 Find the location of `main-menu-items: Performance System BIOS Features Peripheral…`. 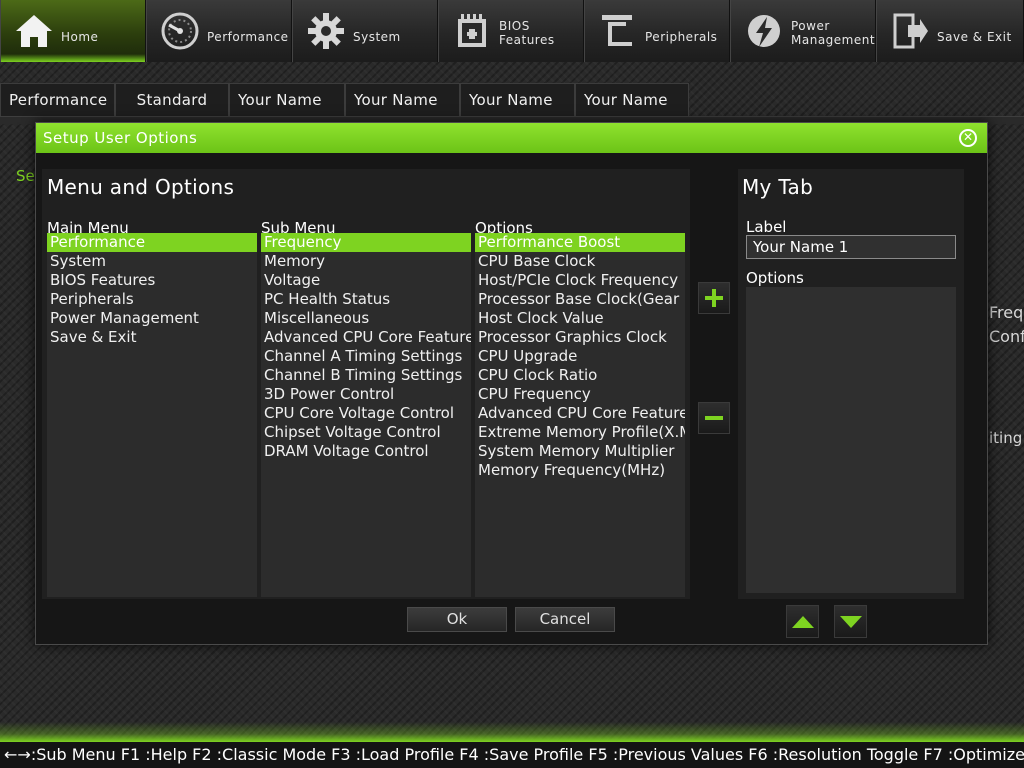

main-menu-items: Performance System BIOS Features Peripheral… is located at coordinates (152, 290).